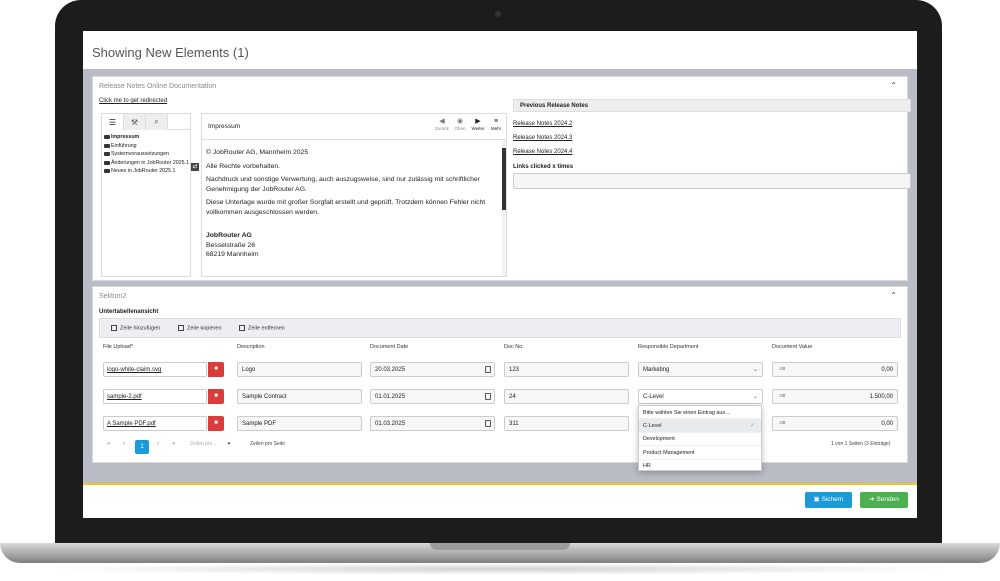  Describe the element at coordinates (155, 423) in the screenshot. I see `file-link: A Sample PDF.pdf` at that location.